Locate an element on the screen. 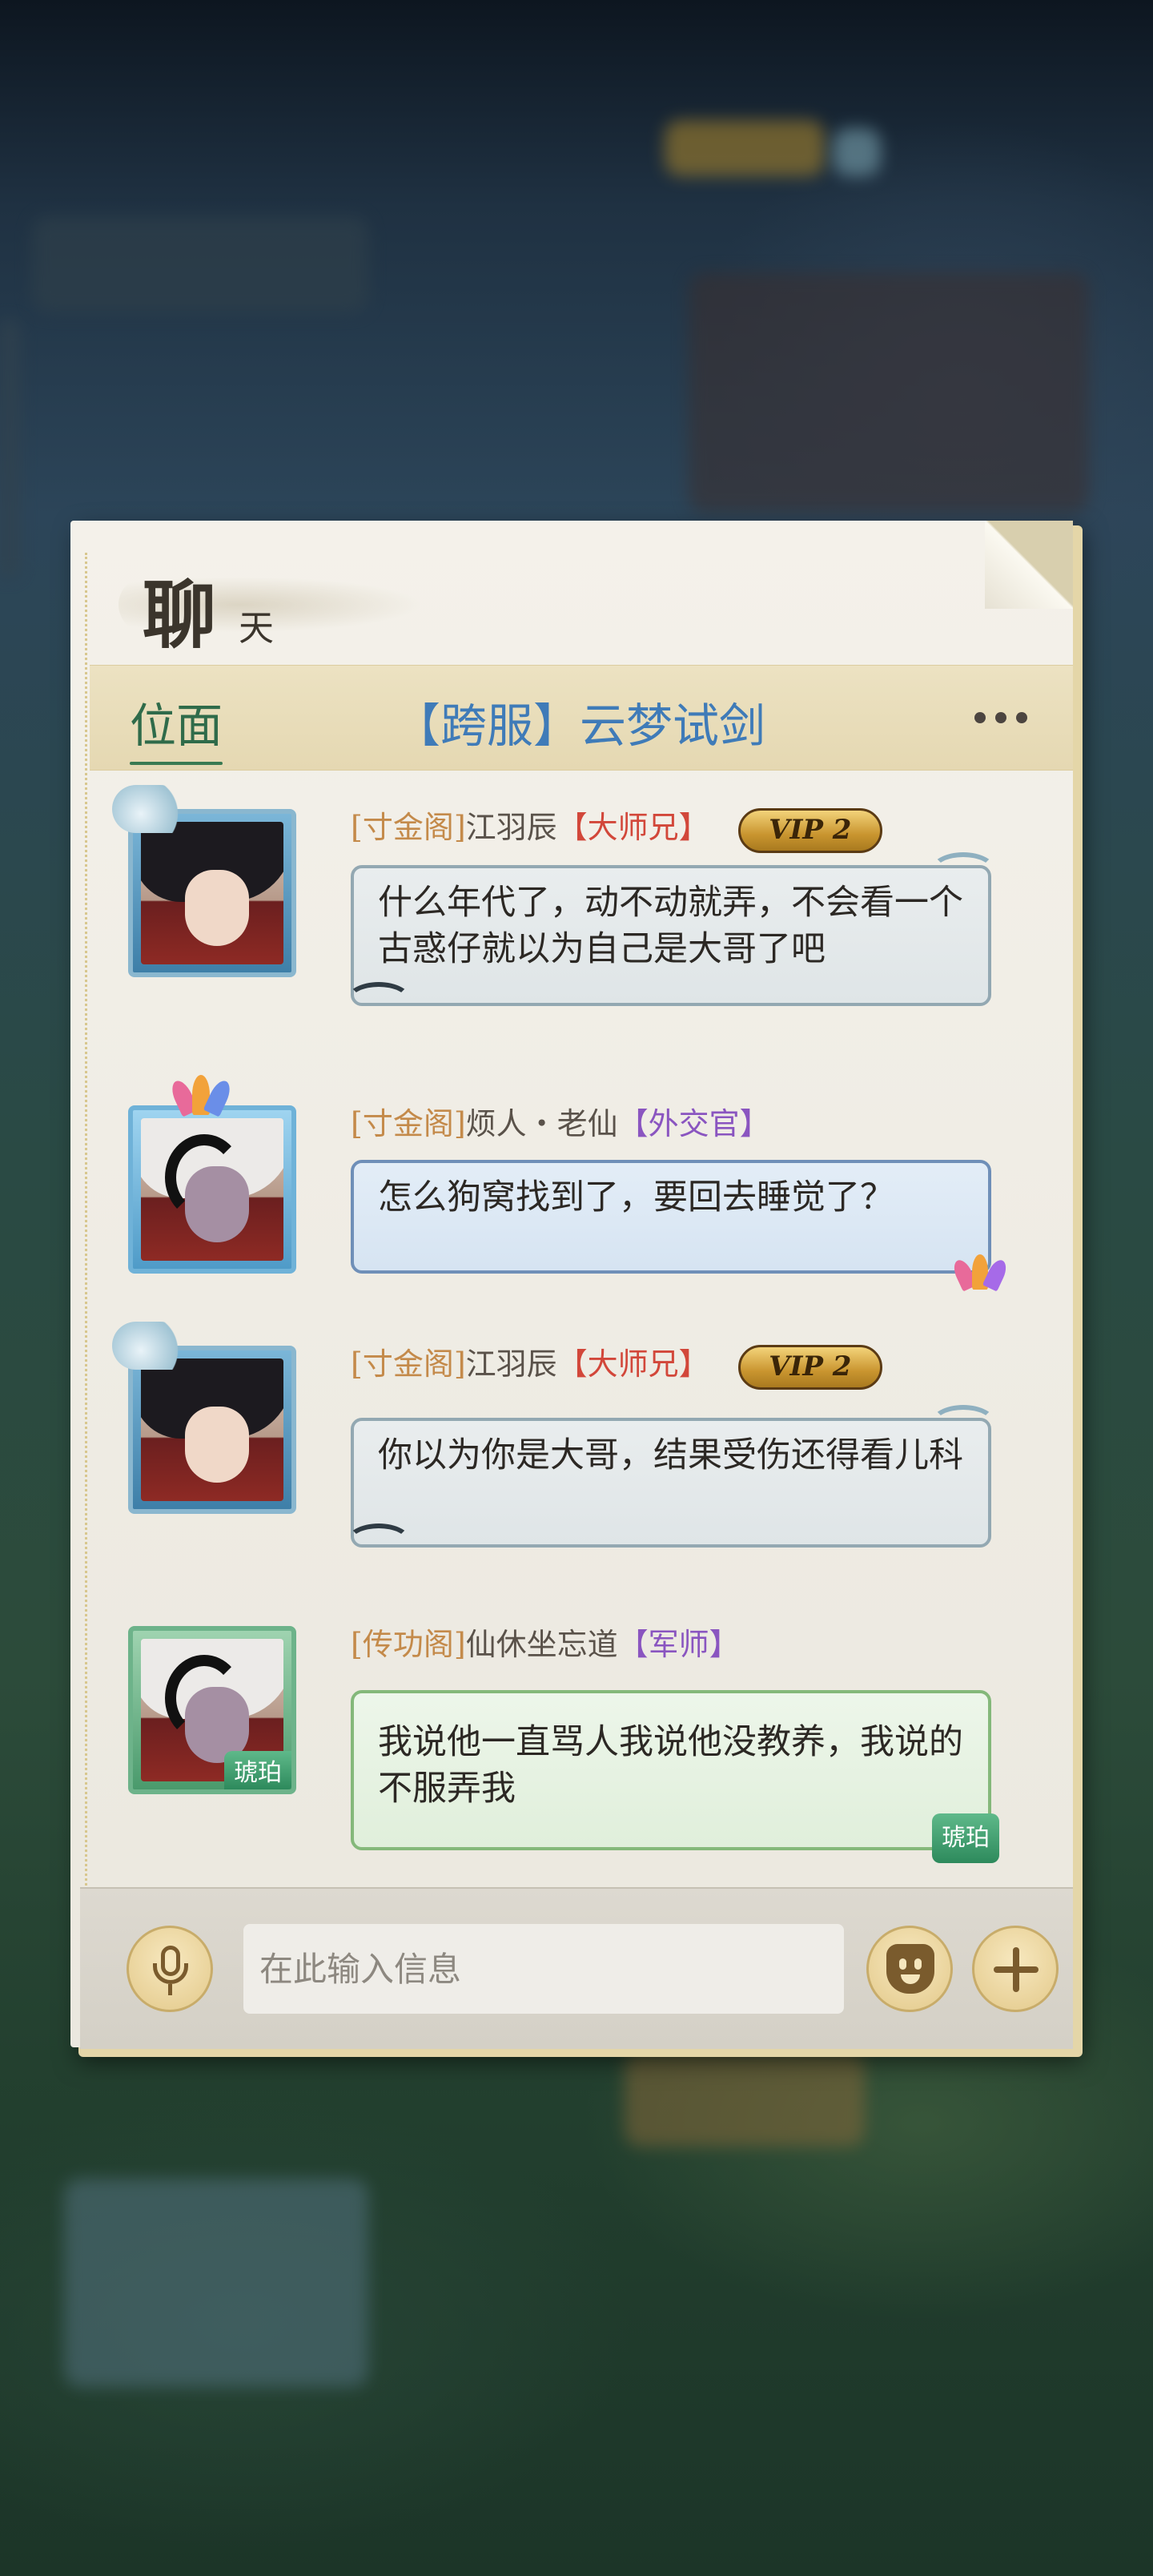  sender-name: 仙休坐忘道 is located at coordinates (542, 1644).